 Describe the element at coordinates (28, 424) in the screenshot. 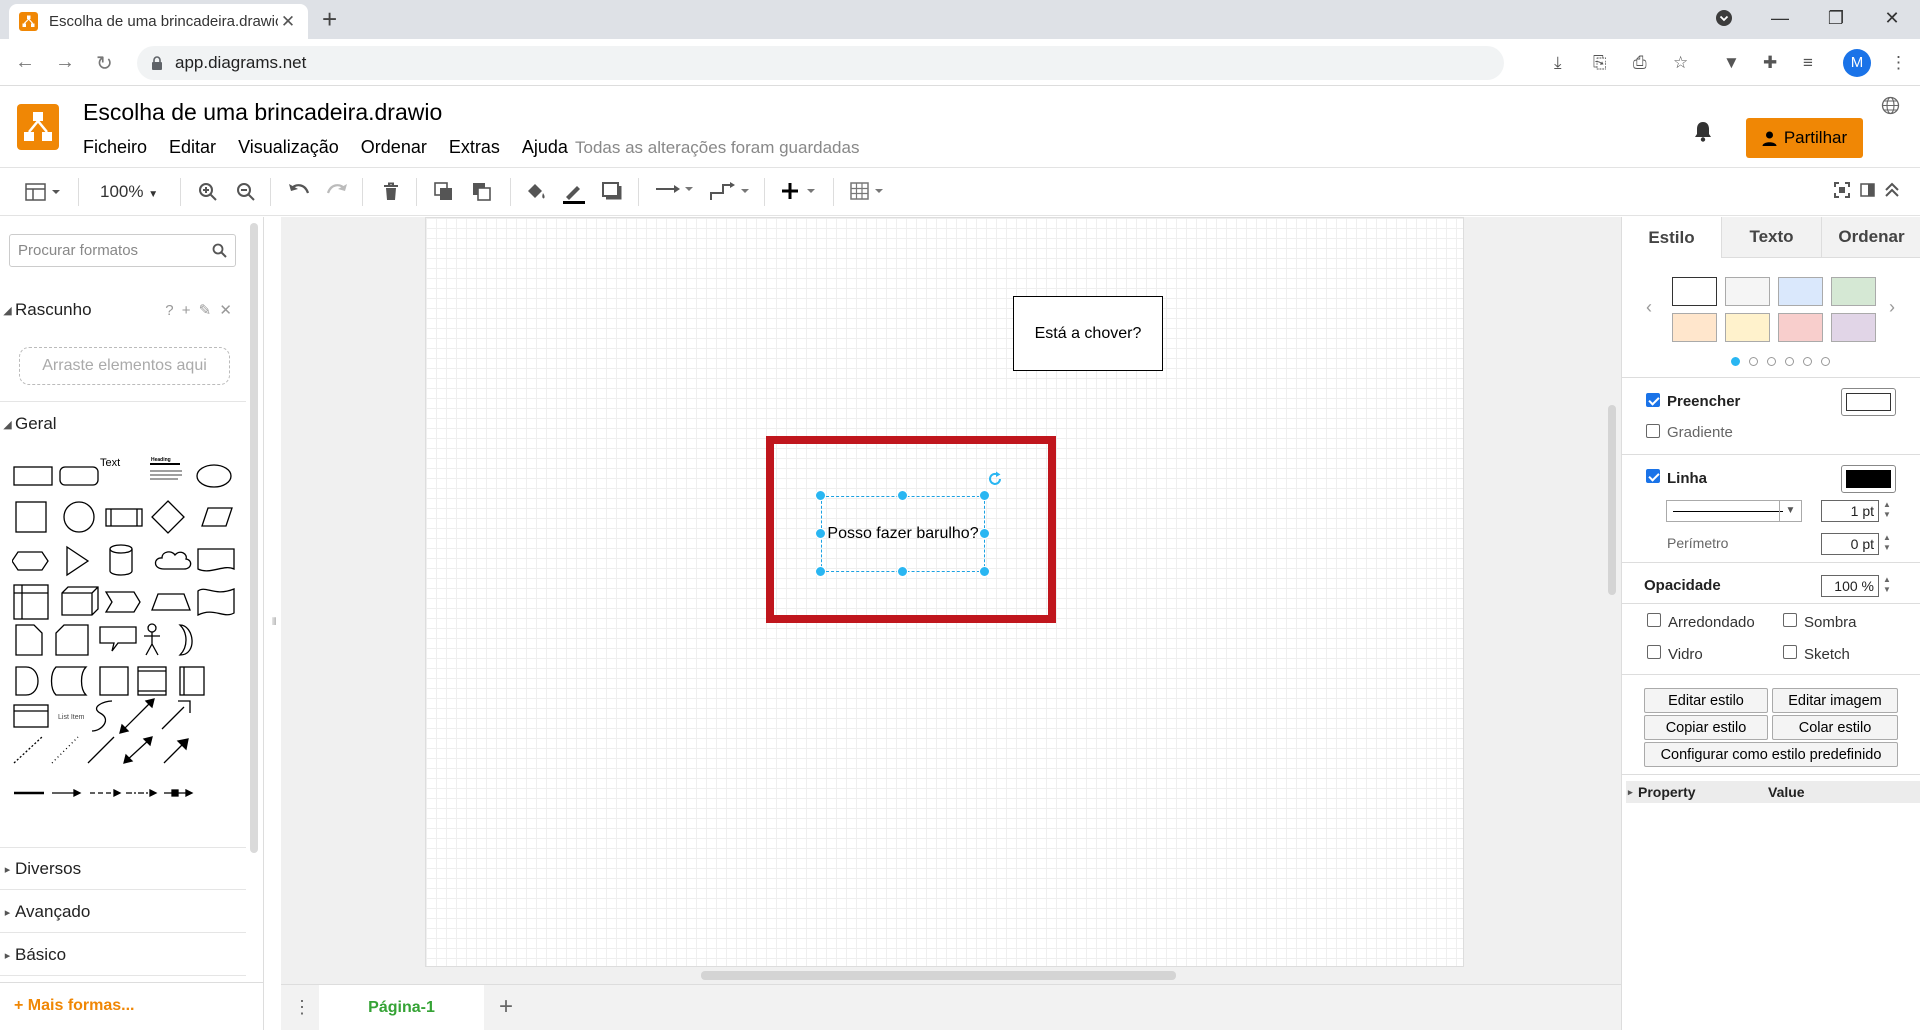

I see `general-section-header: ◢ Geral` at that location.